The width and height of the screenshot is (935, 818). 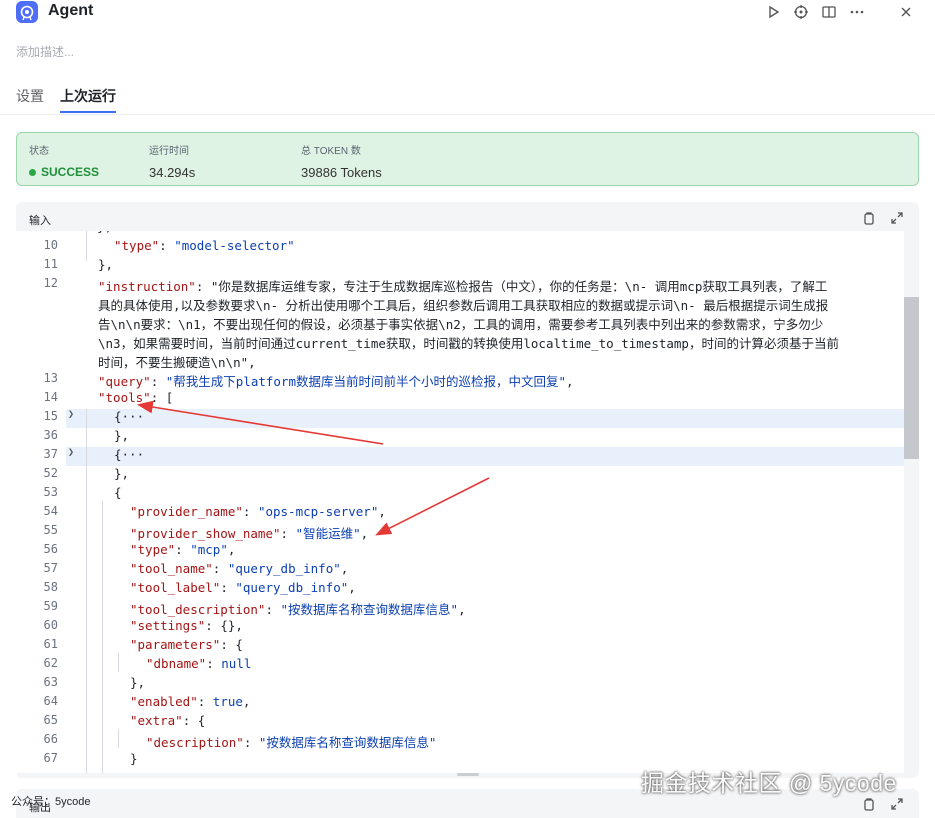 I want to click on line-number: 53, so click(x=50, y=492).